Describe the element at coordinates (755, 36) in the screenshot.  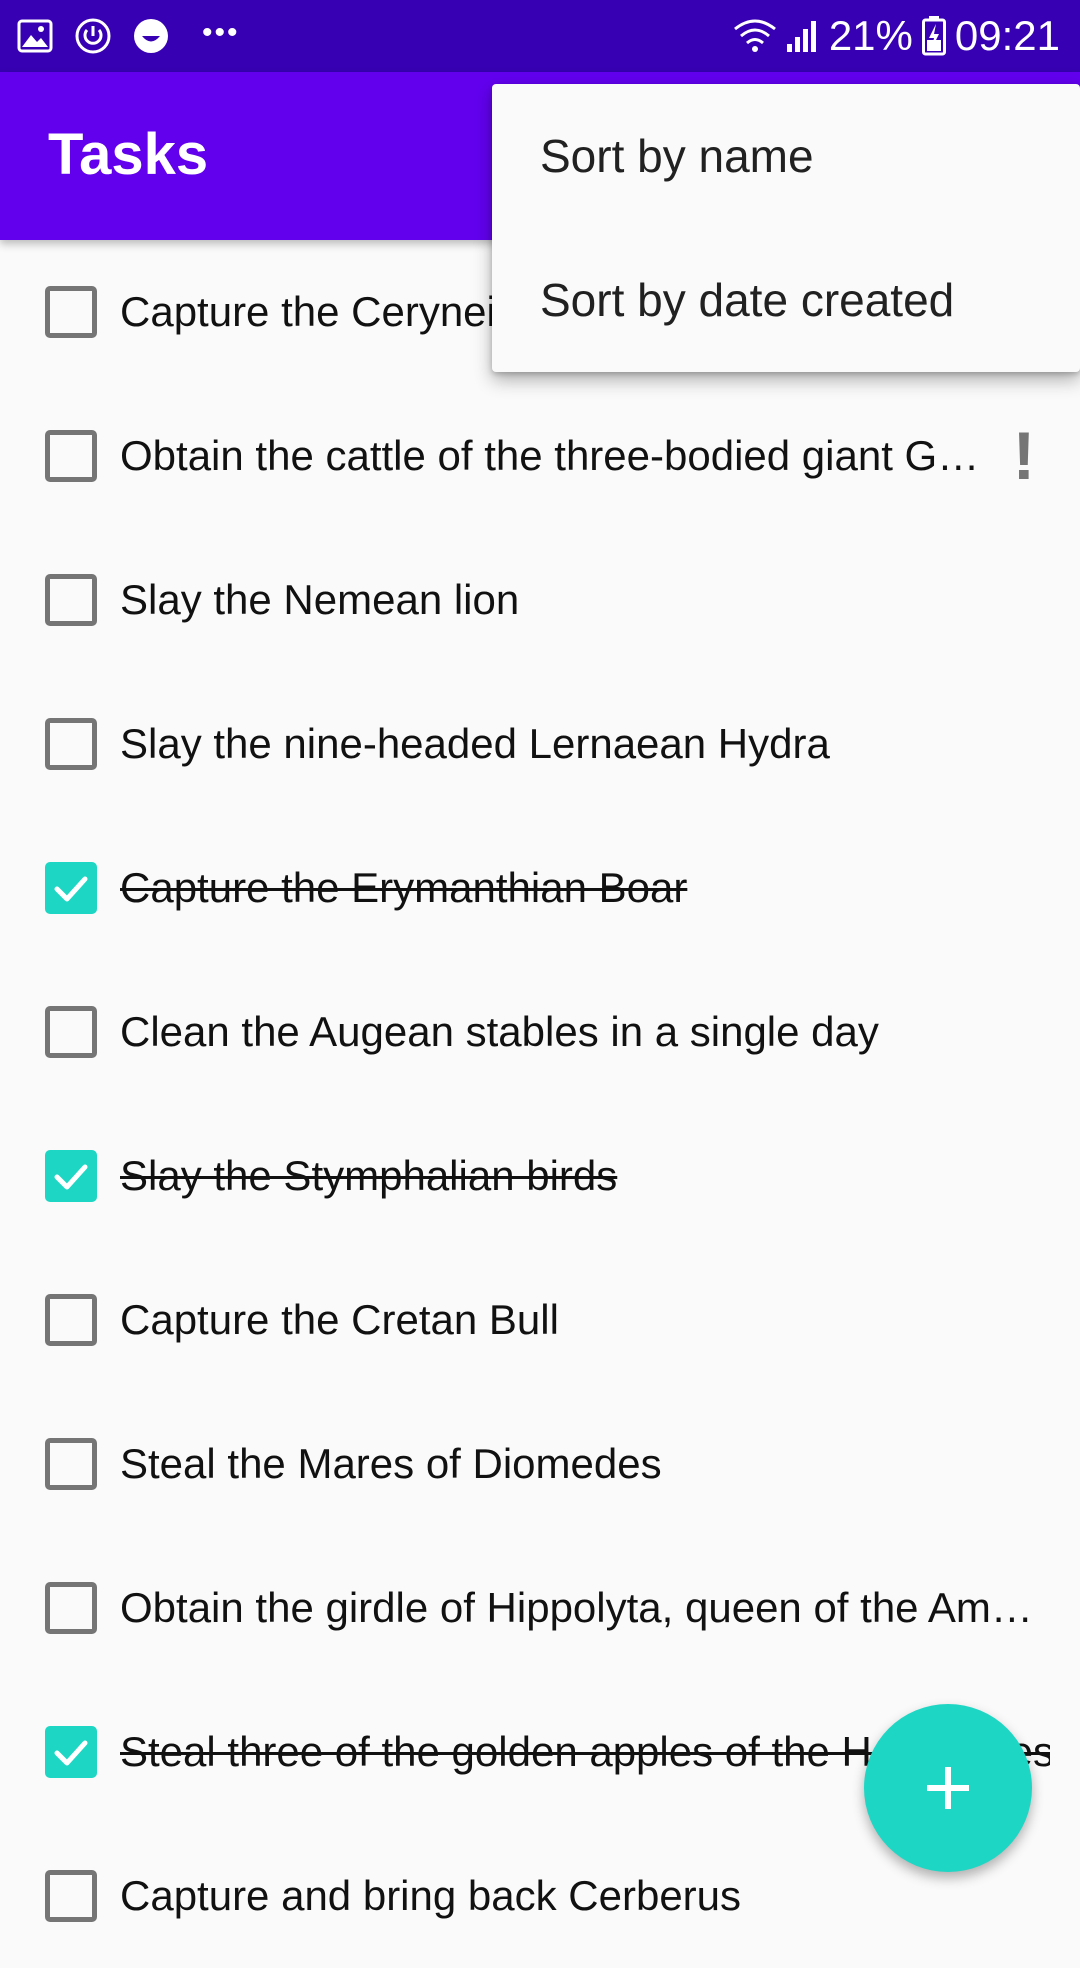
I see `wifi-icon` at that location.